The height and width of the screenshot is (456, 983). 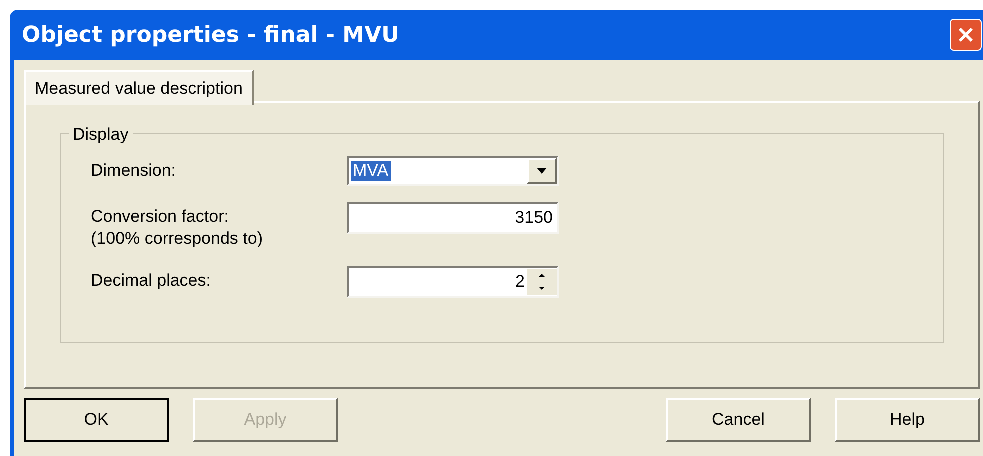 What do you see at coordinates (371, 171) in the screenshot?
I see `field-value: MVA` at bounding box center [371, 171].